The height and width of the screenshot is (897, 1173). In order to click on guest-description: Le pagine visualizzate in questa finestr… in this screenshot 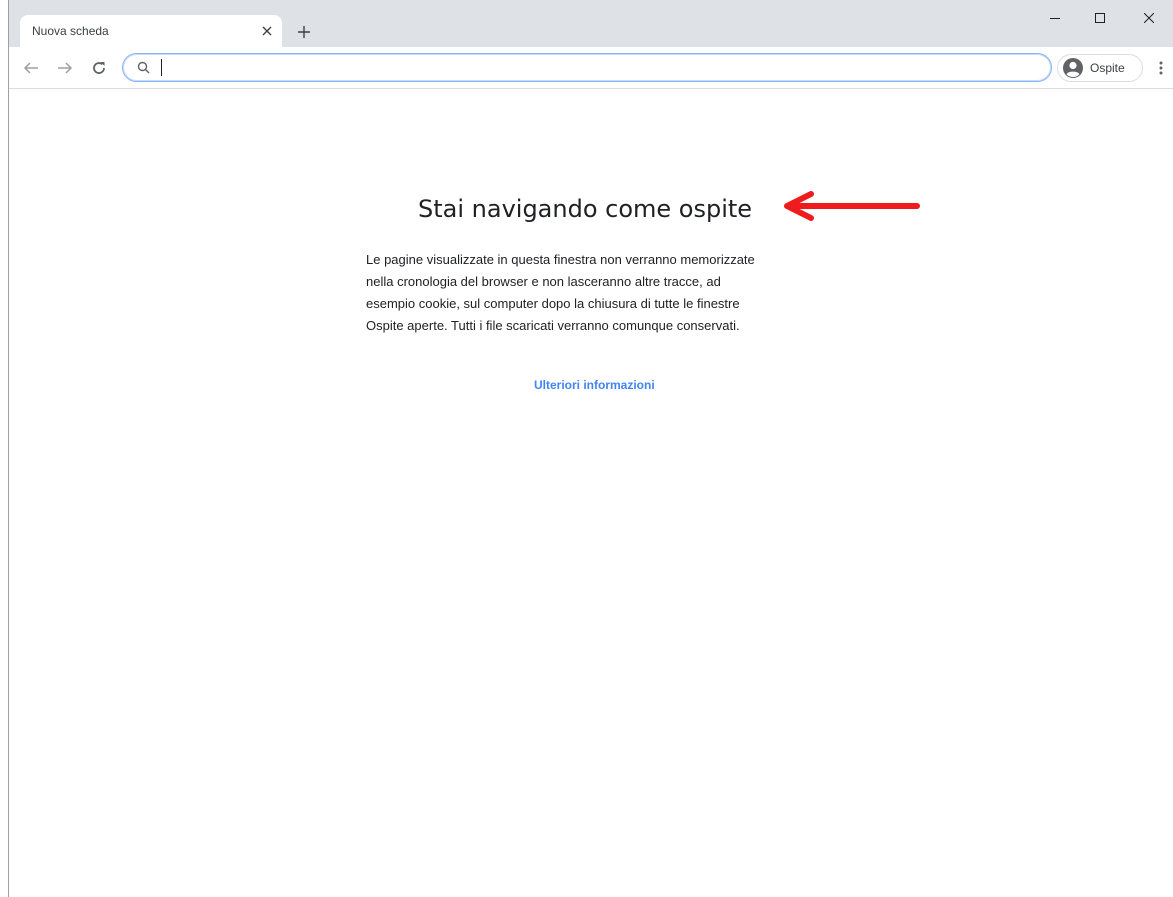, I will do `click(591, 293)`.